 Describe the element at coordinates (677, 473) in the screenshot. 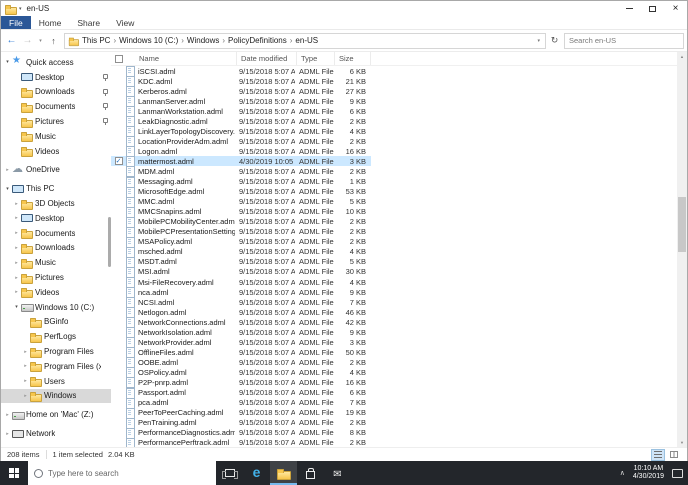

I see `action-center-button` at that location.